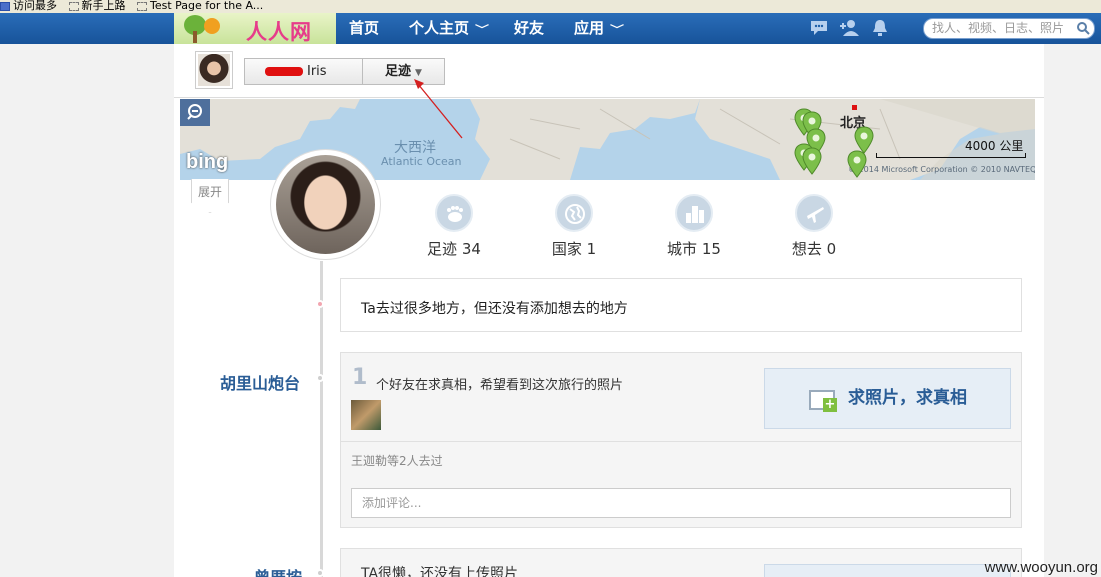  I want to click on nav-profile: 个人主页 ﹀, so click(449, 28).